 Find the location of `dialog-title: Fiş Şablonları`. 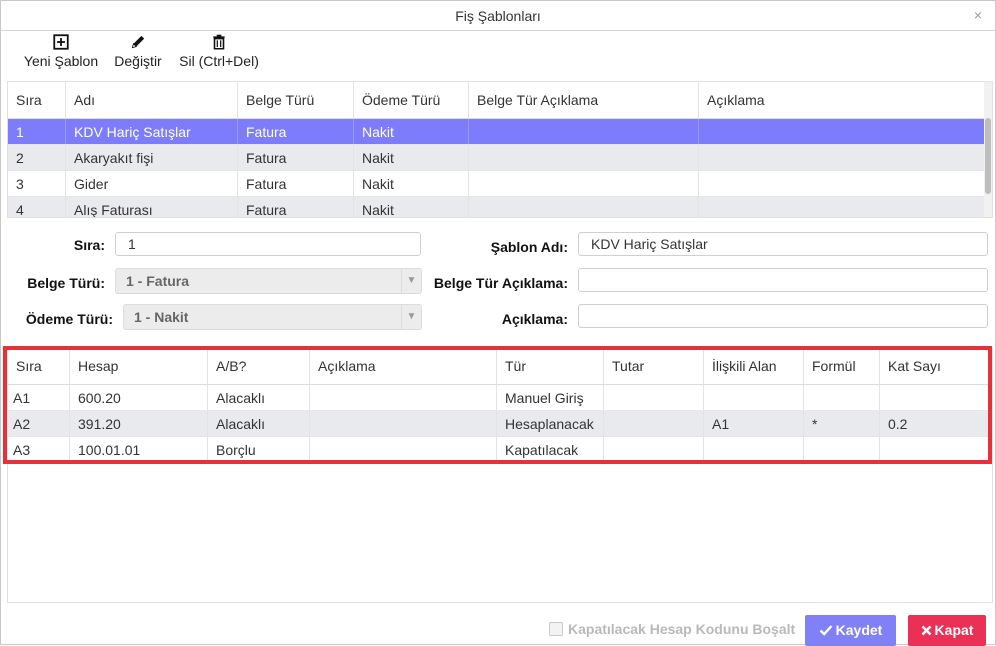

dialog-title: Fiş Şablonları is located at coordinates (498, 16).